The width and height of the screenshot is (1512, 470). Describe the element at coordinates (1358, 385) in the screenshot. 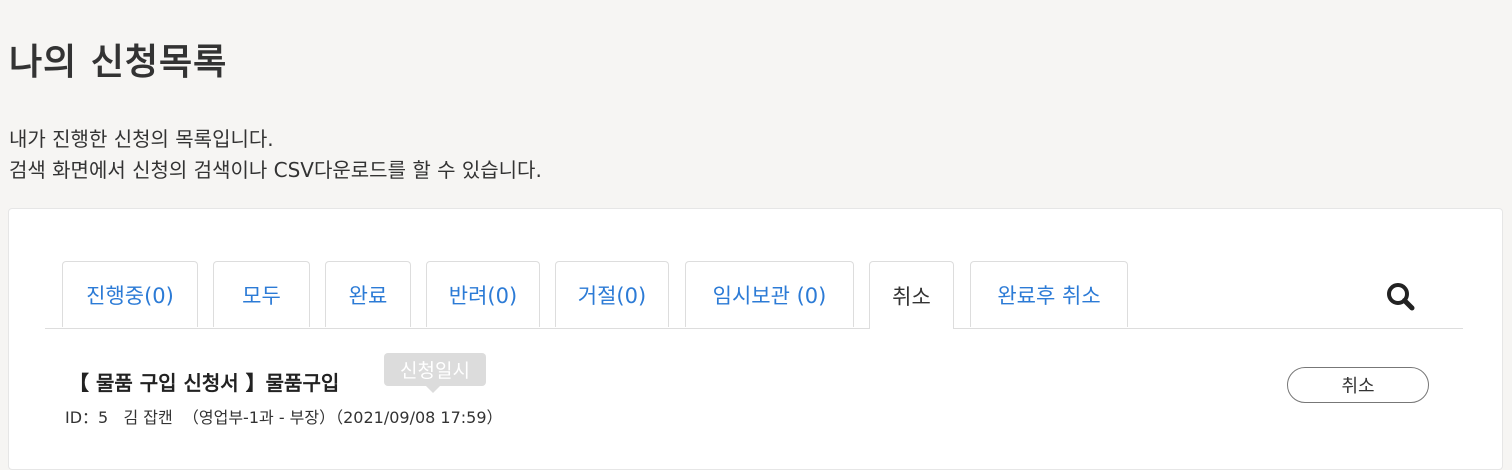

I see `cancel-button: 취소` at that location.